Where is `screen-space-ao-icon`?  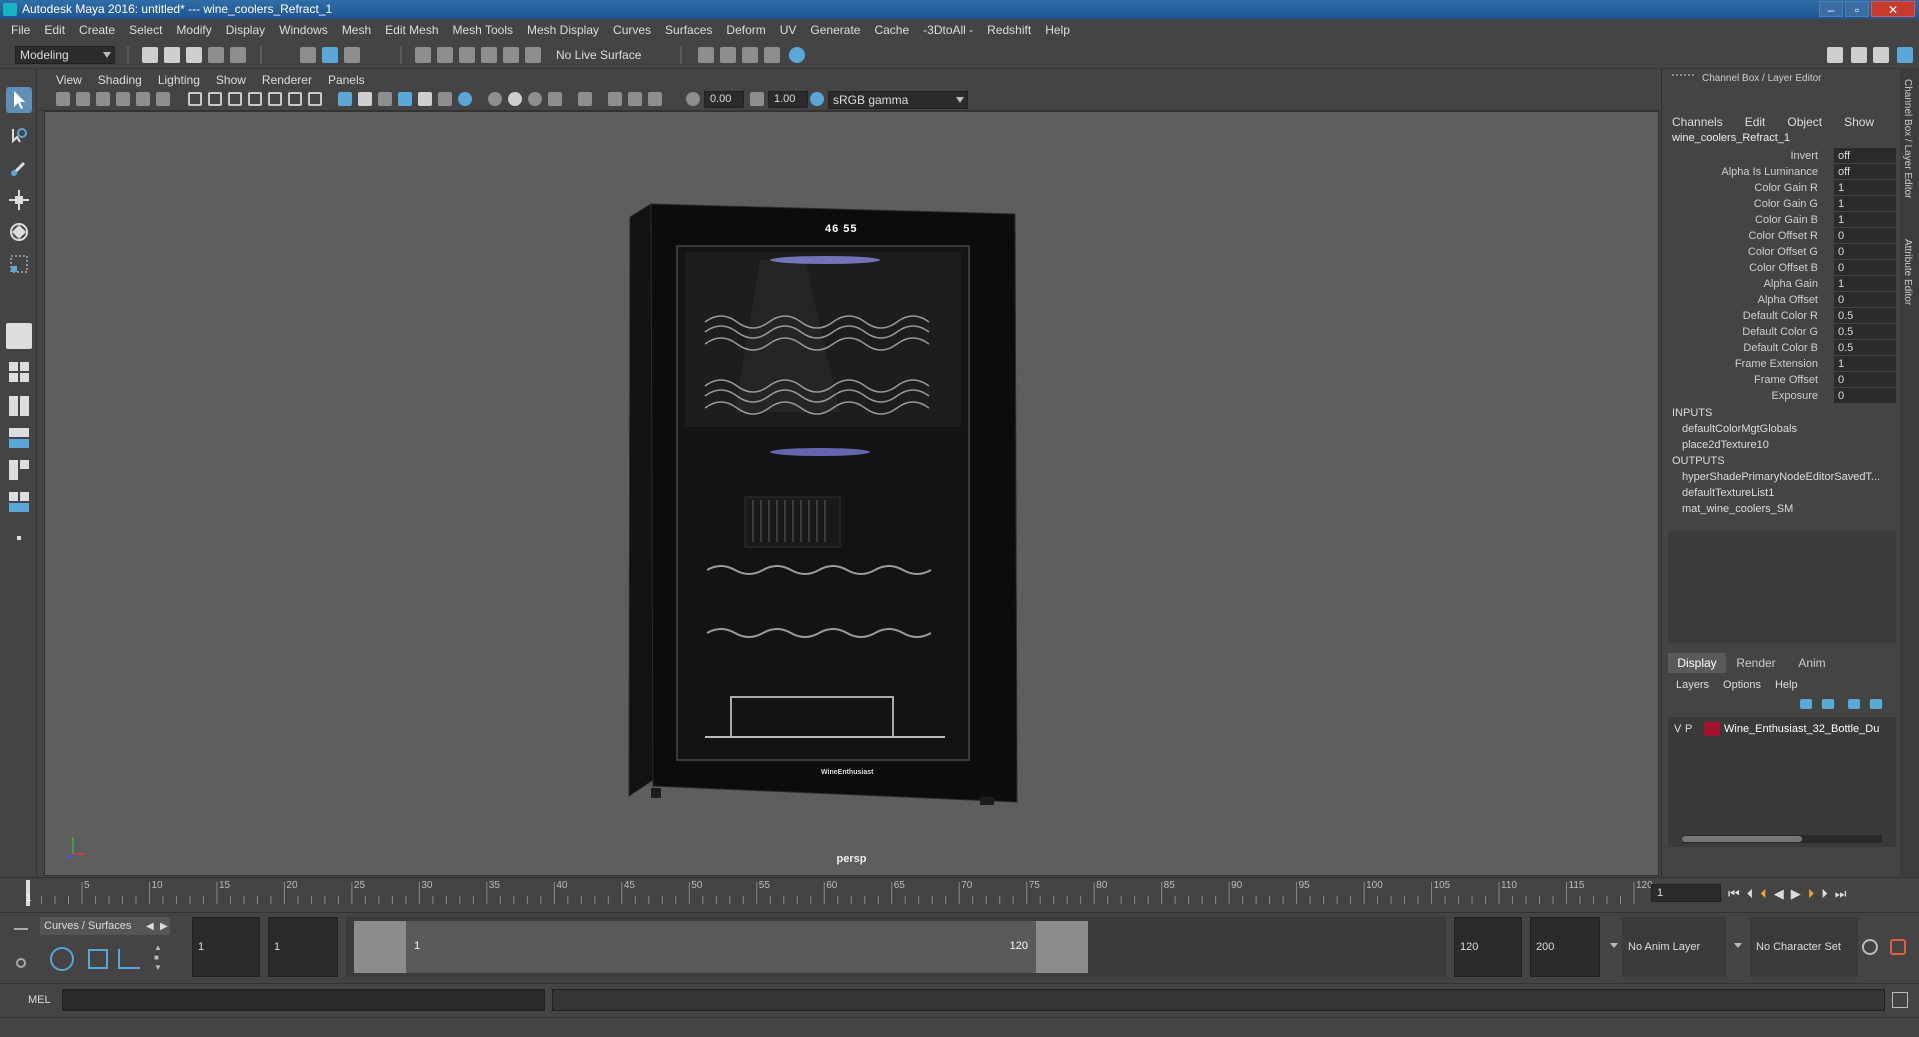
screen-space-ao-icon is located at coordinates (495, 99).